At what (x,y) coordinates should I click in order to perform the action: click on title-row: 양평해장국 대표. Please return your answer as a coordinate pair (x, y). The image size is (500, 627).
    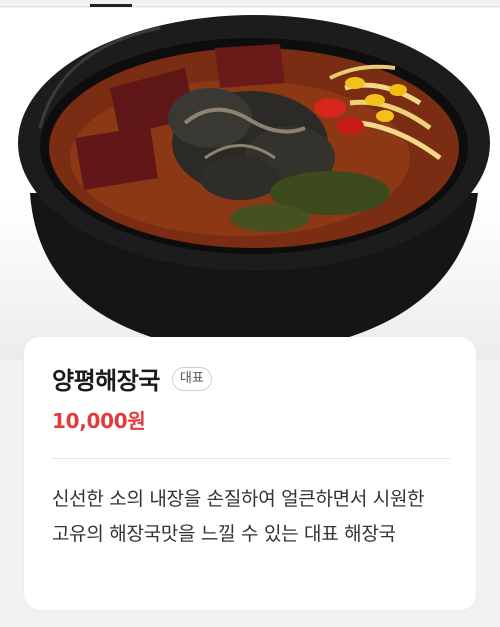
    Looking at the image, I should click on (132, 378).